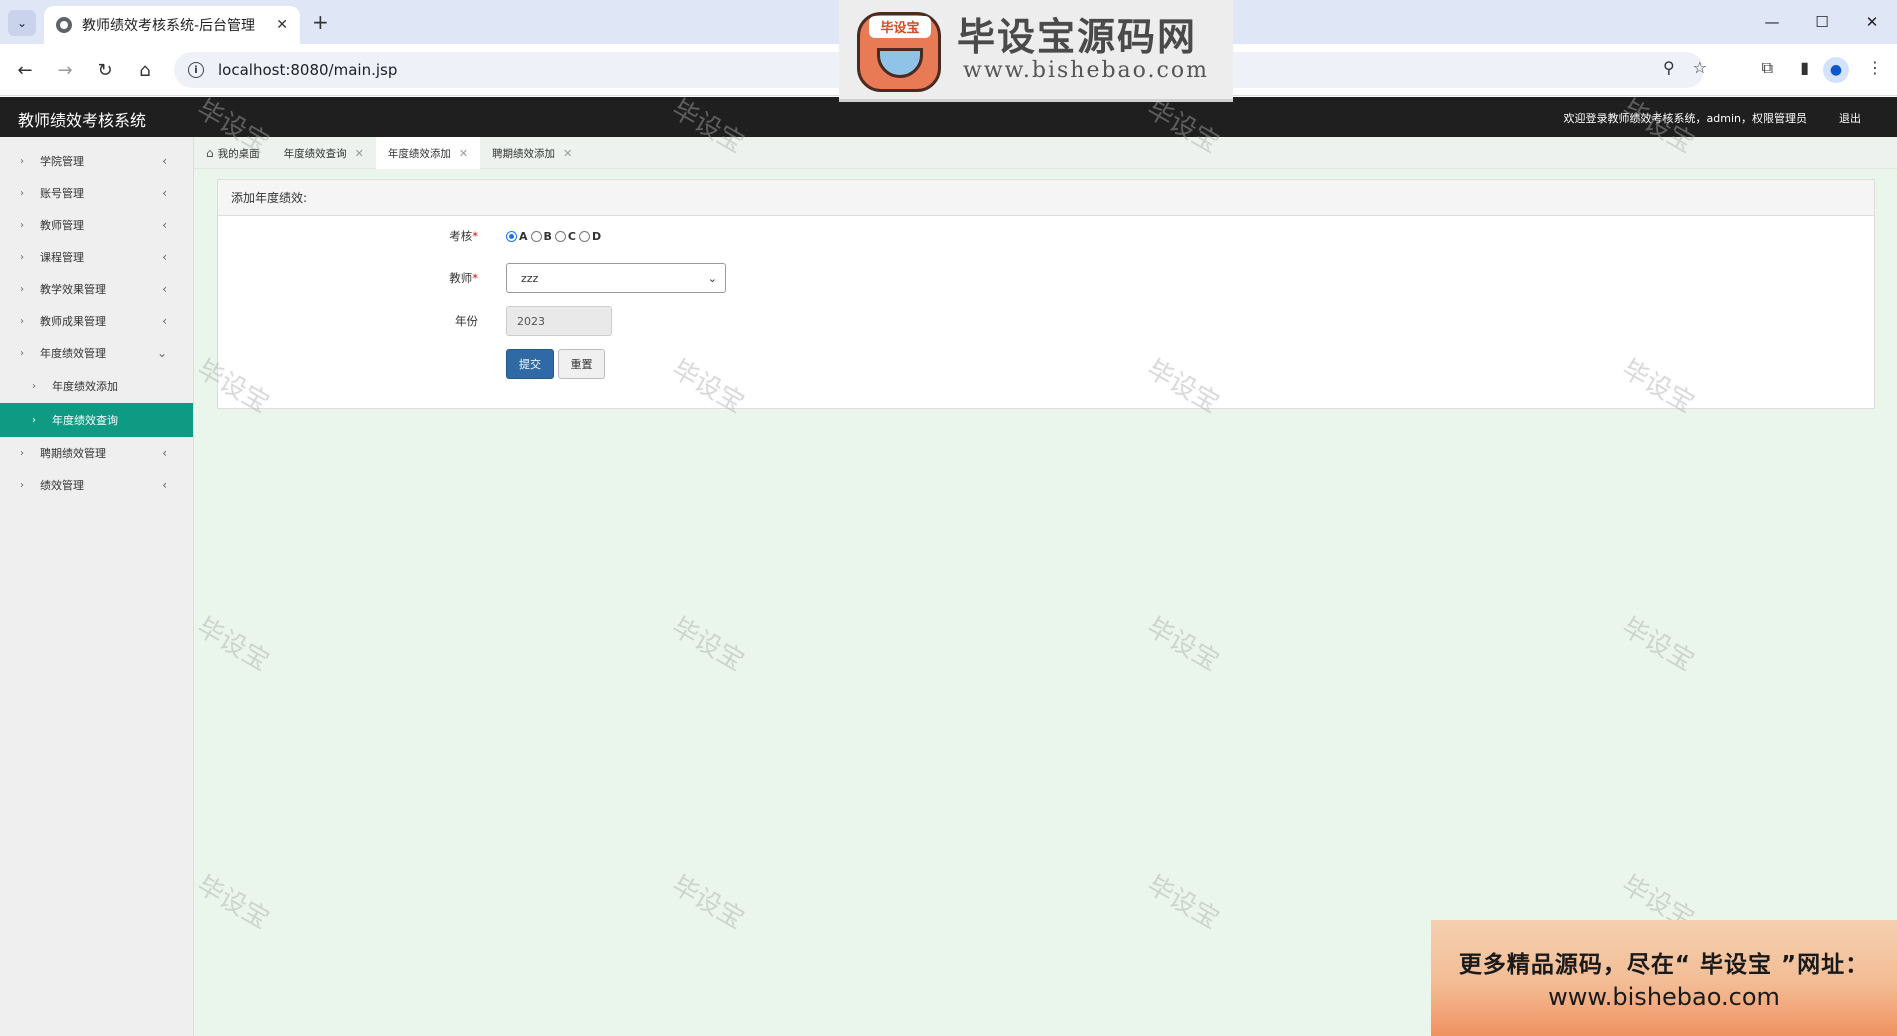 The width and height of the screenshot is (1897, 1036). I want to click on browser-tab: 教师绩效考核系统-后台管理 ✕, so click(172, 25).